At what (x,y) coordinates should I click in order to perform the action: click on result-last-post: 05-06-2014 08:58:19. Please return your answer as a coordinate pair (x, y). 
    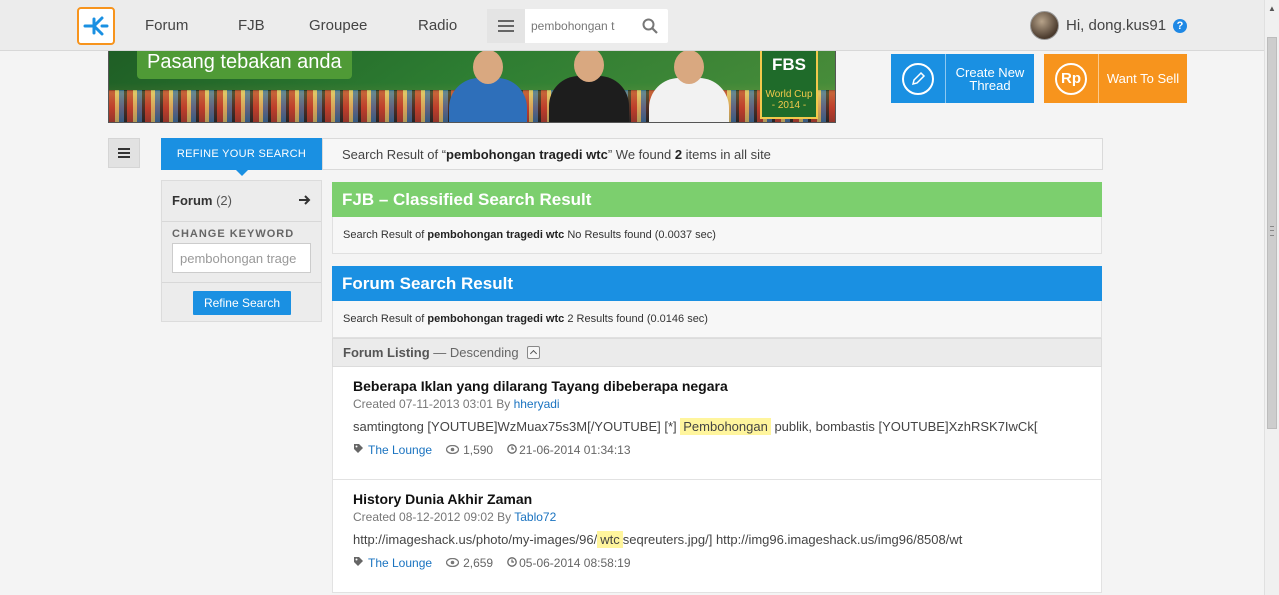
    Looking at the image, I should click on (575, 563).